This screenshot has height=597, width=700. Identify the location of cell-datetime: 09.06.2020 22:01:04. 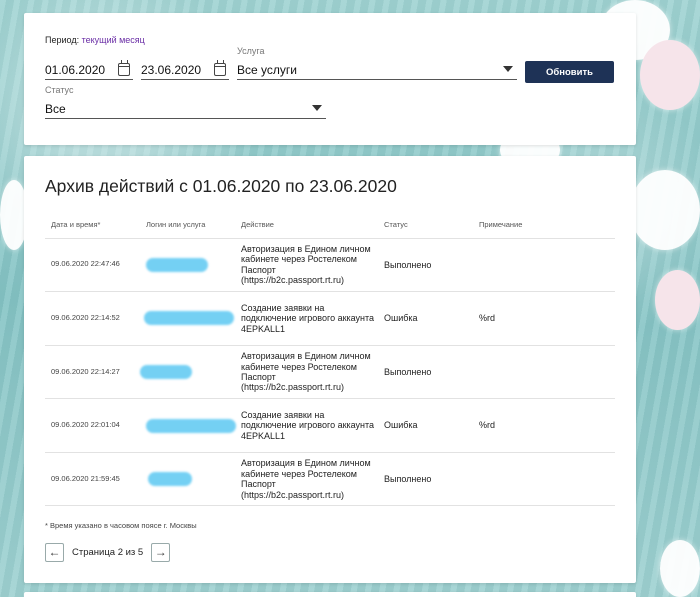
(92, 425).